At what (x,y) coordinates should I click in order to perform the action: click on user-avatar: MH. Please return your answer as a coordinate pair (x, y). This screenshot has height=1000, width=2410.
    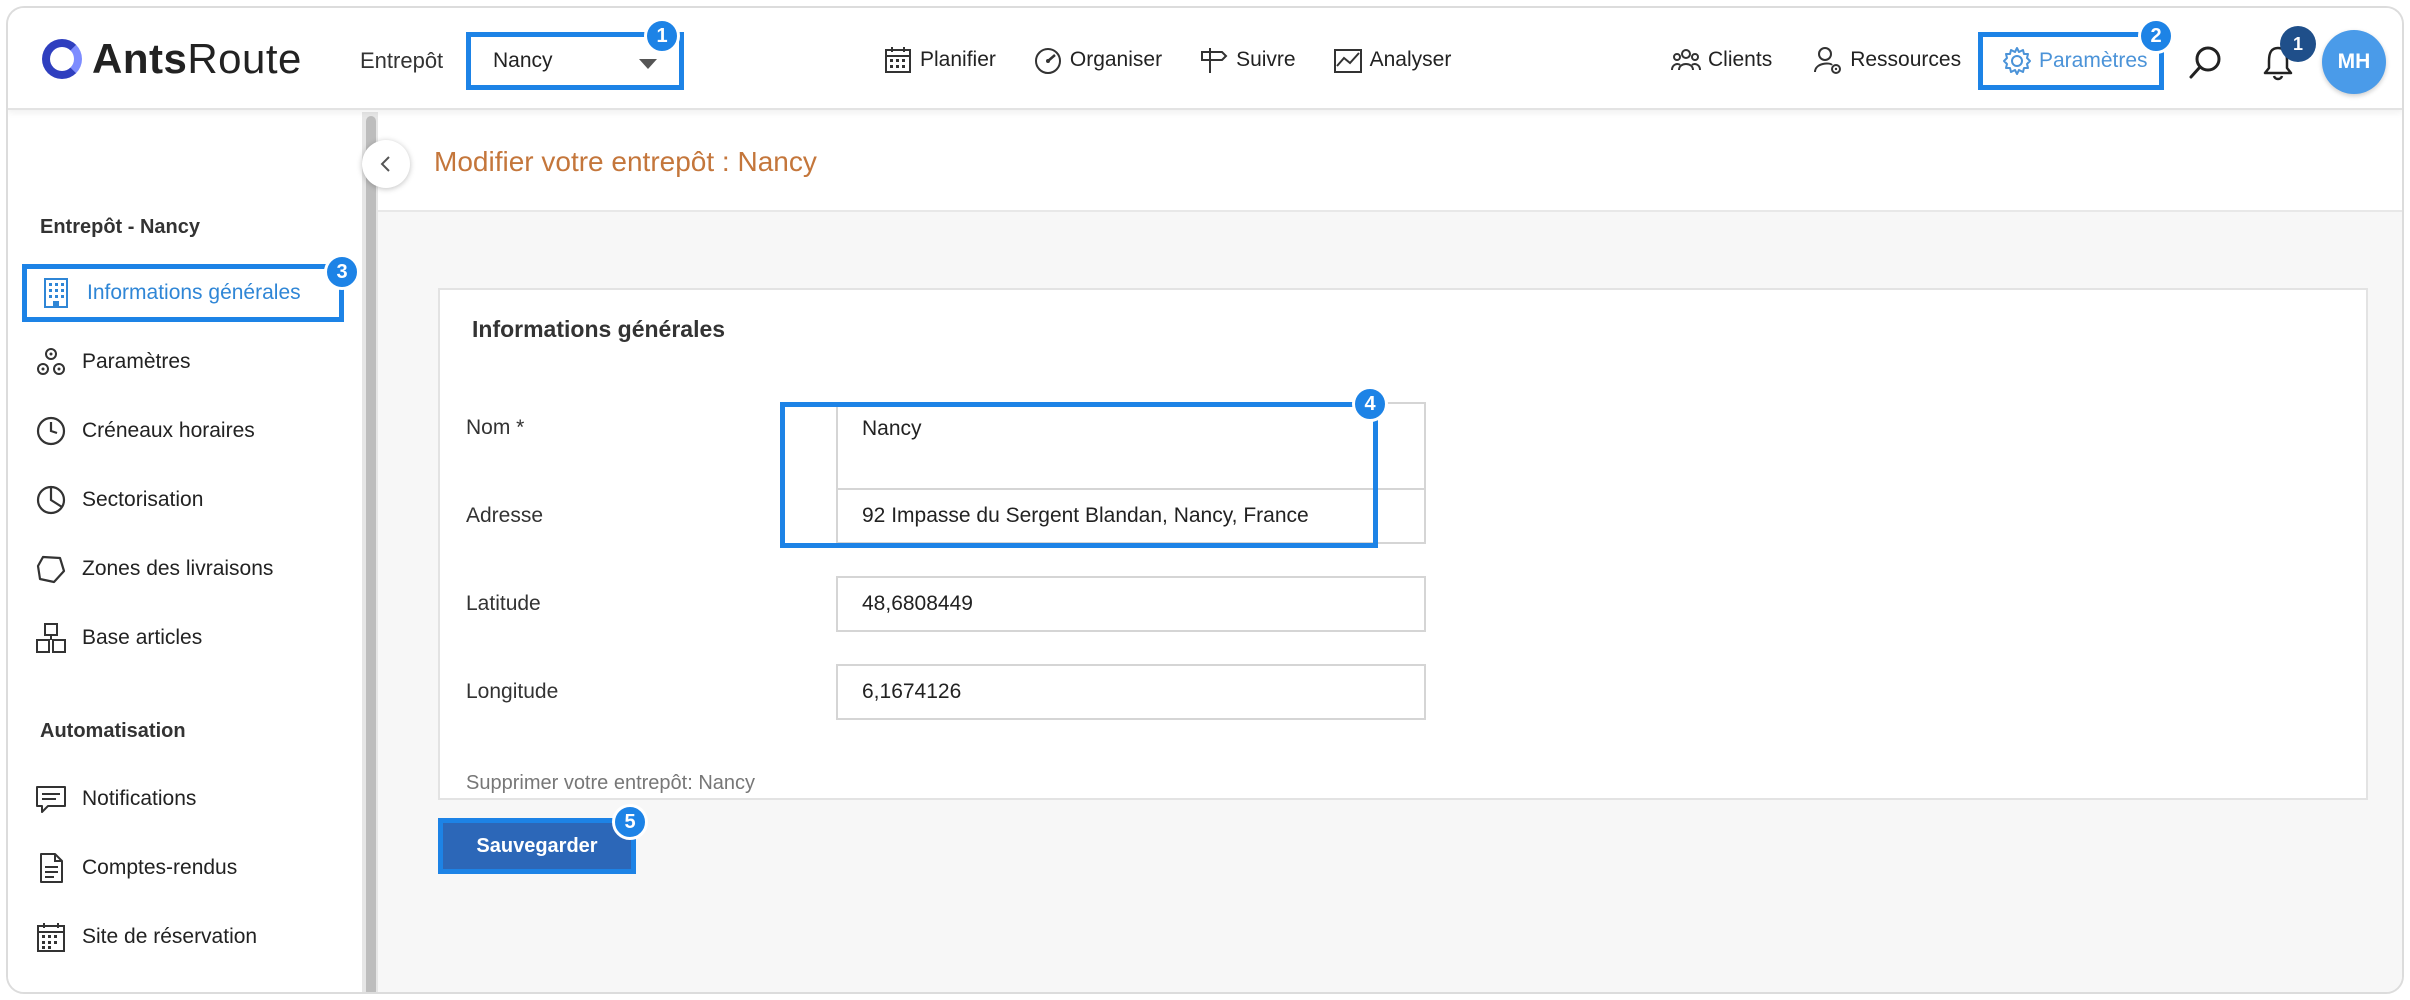
    Looking at the image, I should click on (2354, 62).